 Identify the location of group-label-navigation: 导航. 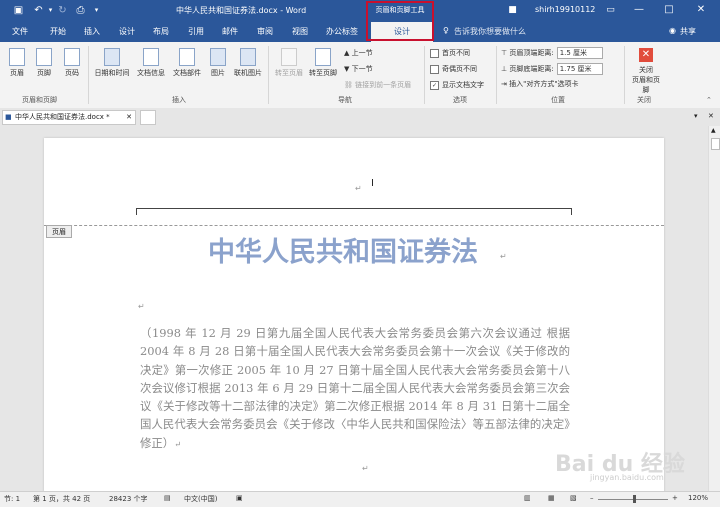
(345, 100).